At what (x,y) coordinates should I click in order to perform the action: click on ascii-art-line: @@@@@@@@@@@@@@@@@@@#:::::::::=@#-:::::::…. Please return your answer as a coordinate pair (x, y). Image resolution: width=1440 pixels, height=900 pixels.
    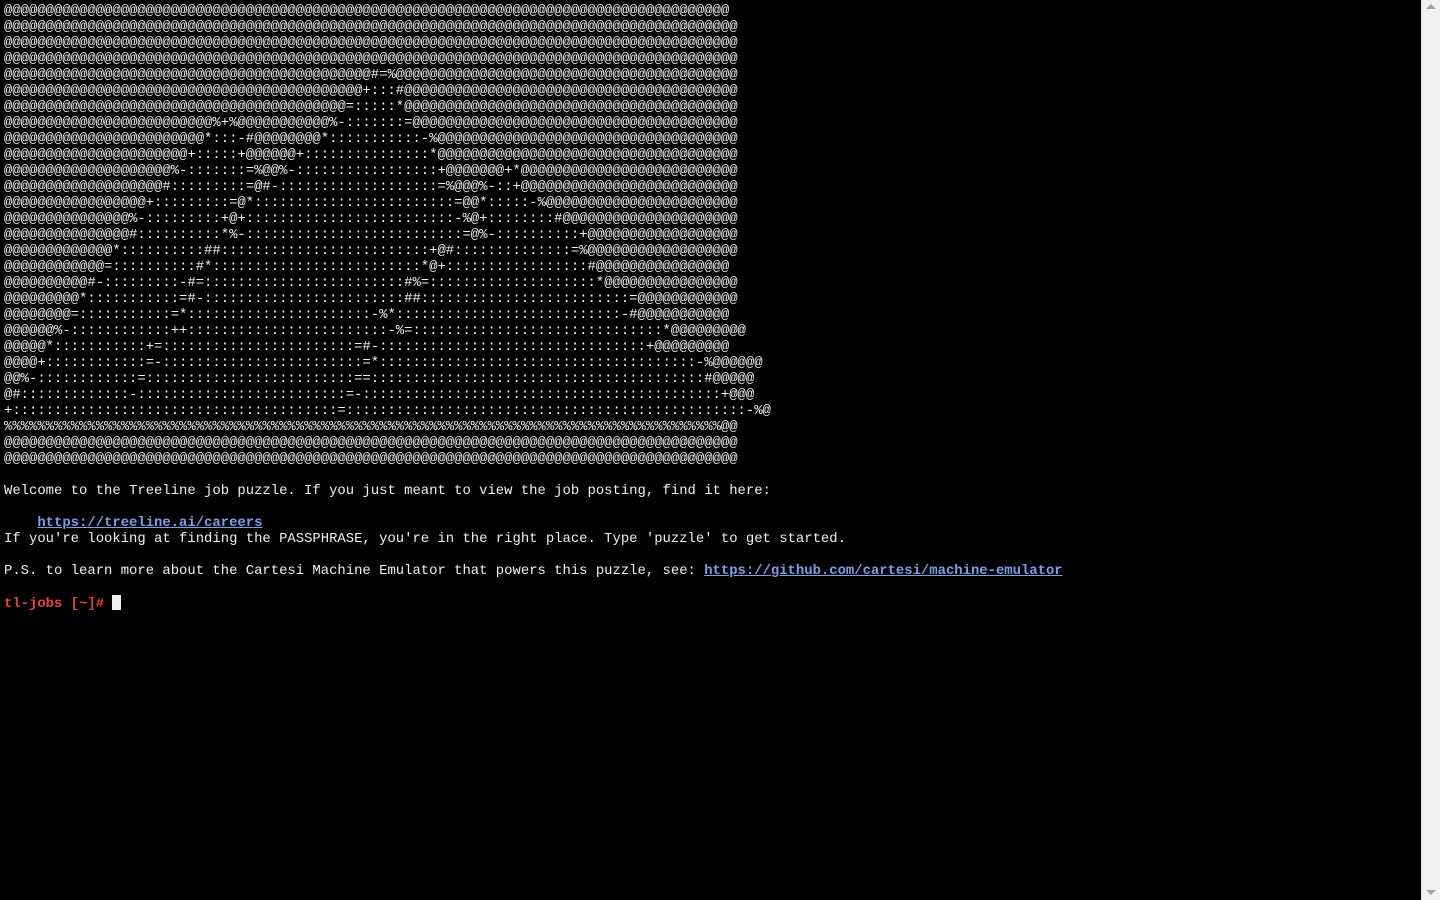
    Looking at the image, I should click on (371, 187).